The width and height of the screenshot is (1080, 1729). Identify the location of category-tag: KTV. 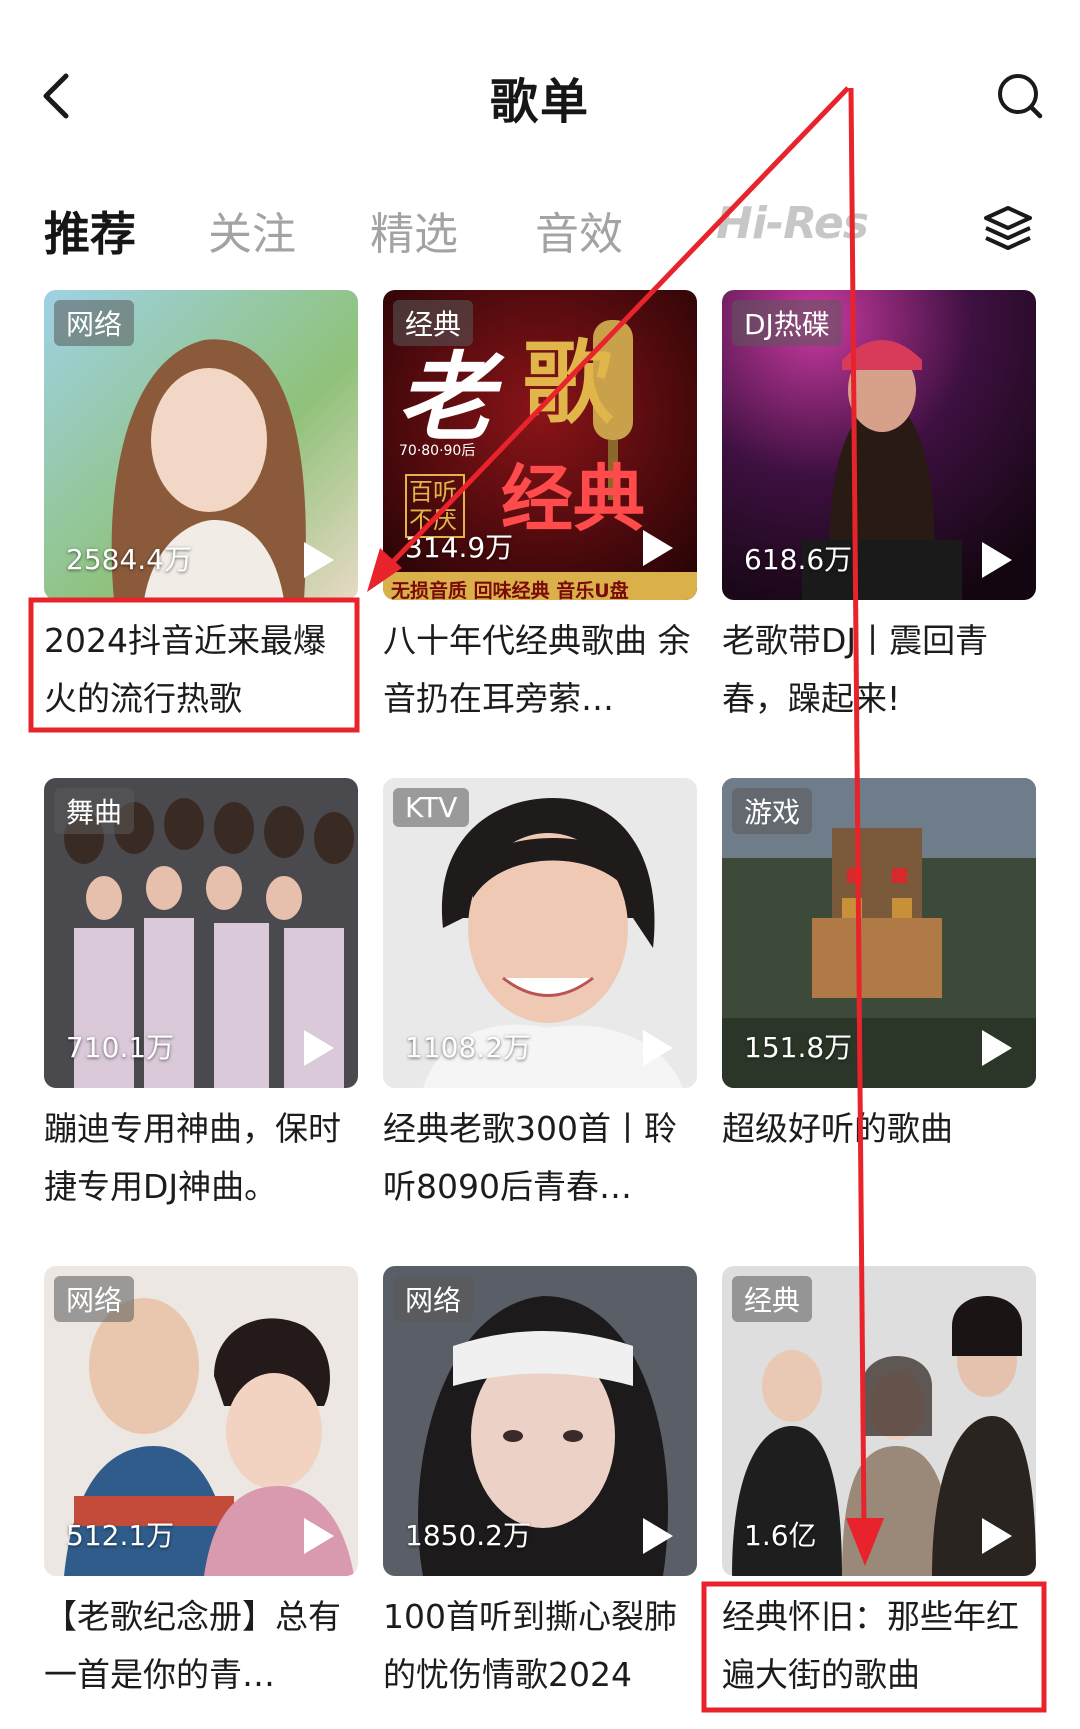
(431, 807).